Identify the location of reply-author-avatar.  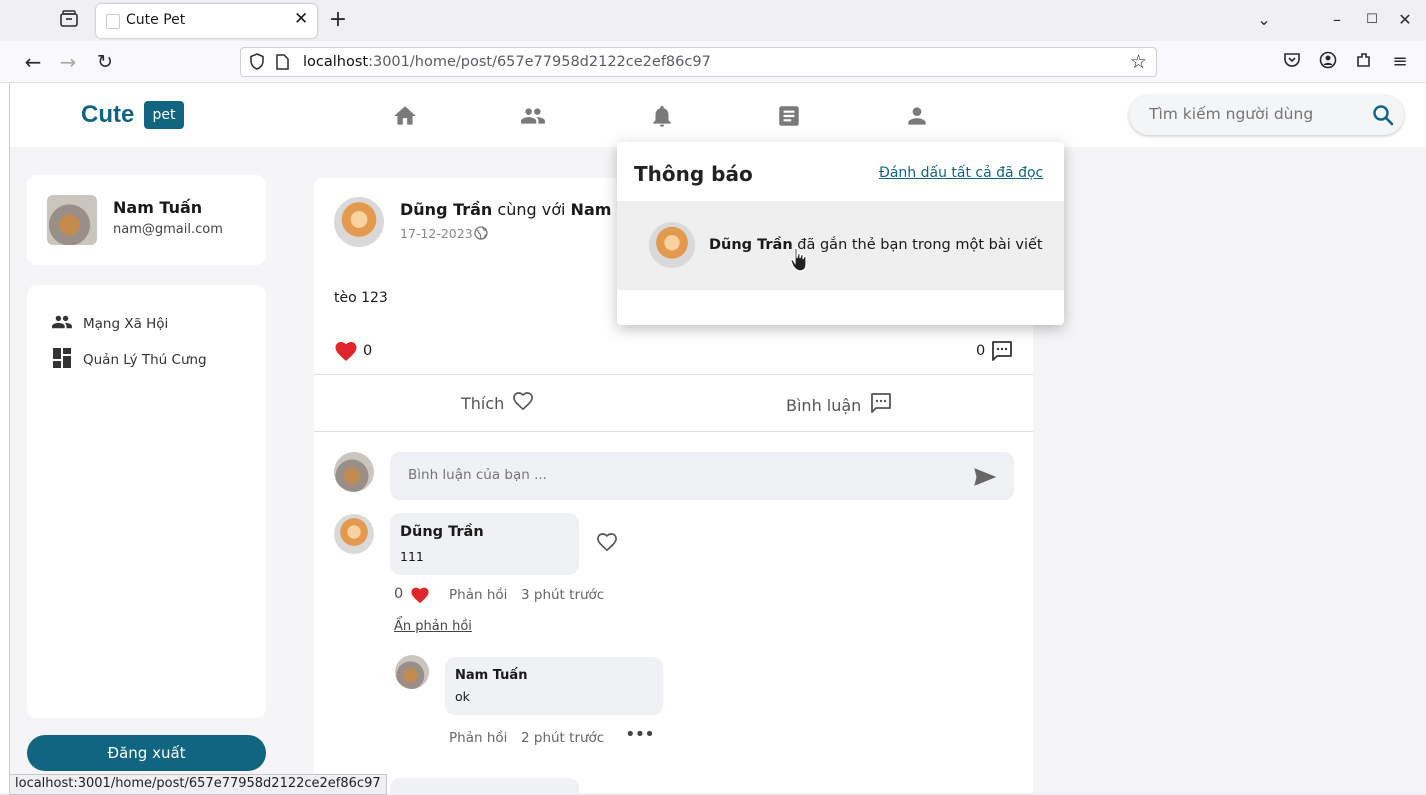
(412, 672).